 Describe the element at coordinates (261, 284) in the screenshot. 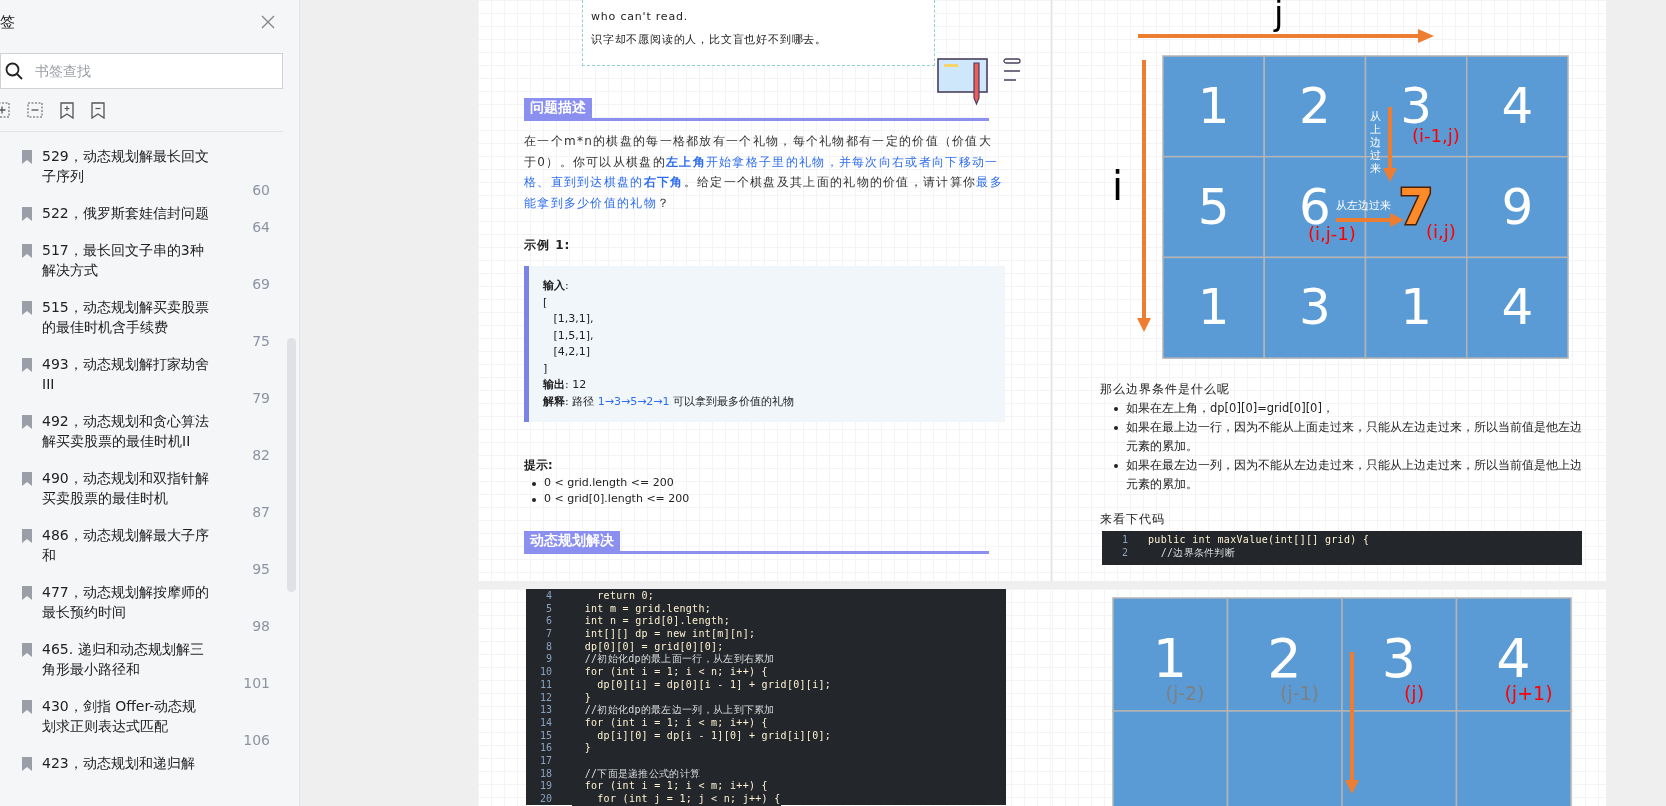

I see `page-number: 69` at that location.